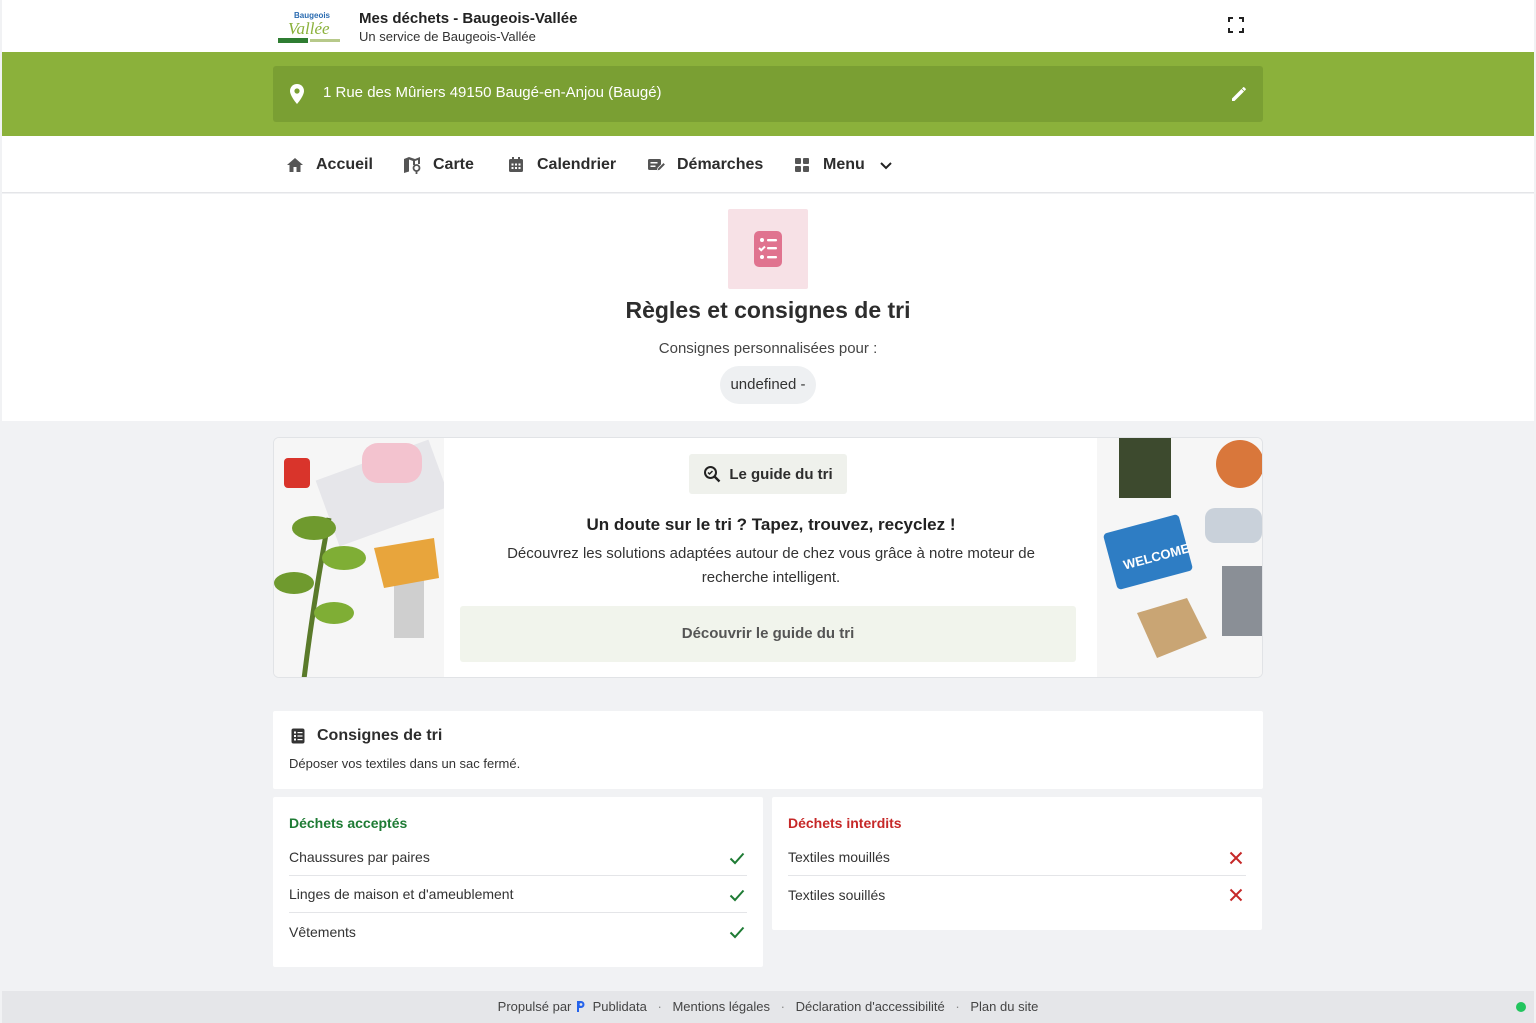 The image size is (1536, 1023). I want to click on app-subtitle: Un service de Baugeois-Vallée, so click(447, 36).